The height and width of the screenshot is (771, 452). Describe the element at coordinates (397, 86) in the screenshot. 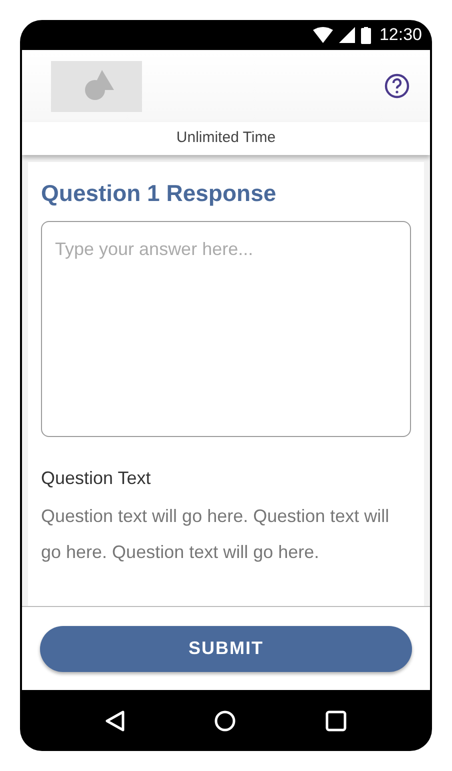

I see `help-icon` at that location.